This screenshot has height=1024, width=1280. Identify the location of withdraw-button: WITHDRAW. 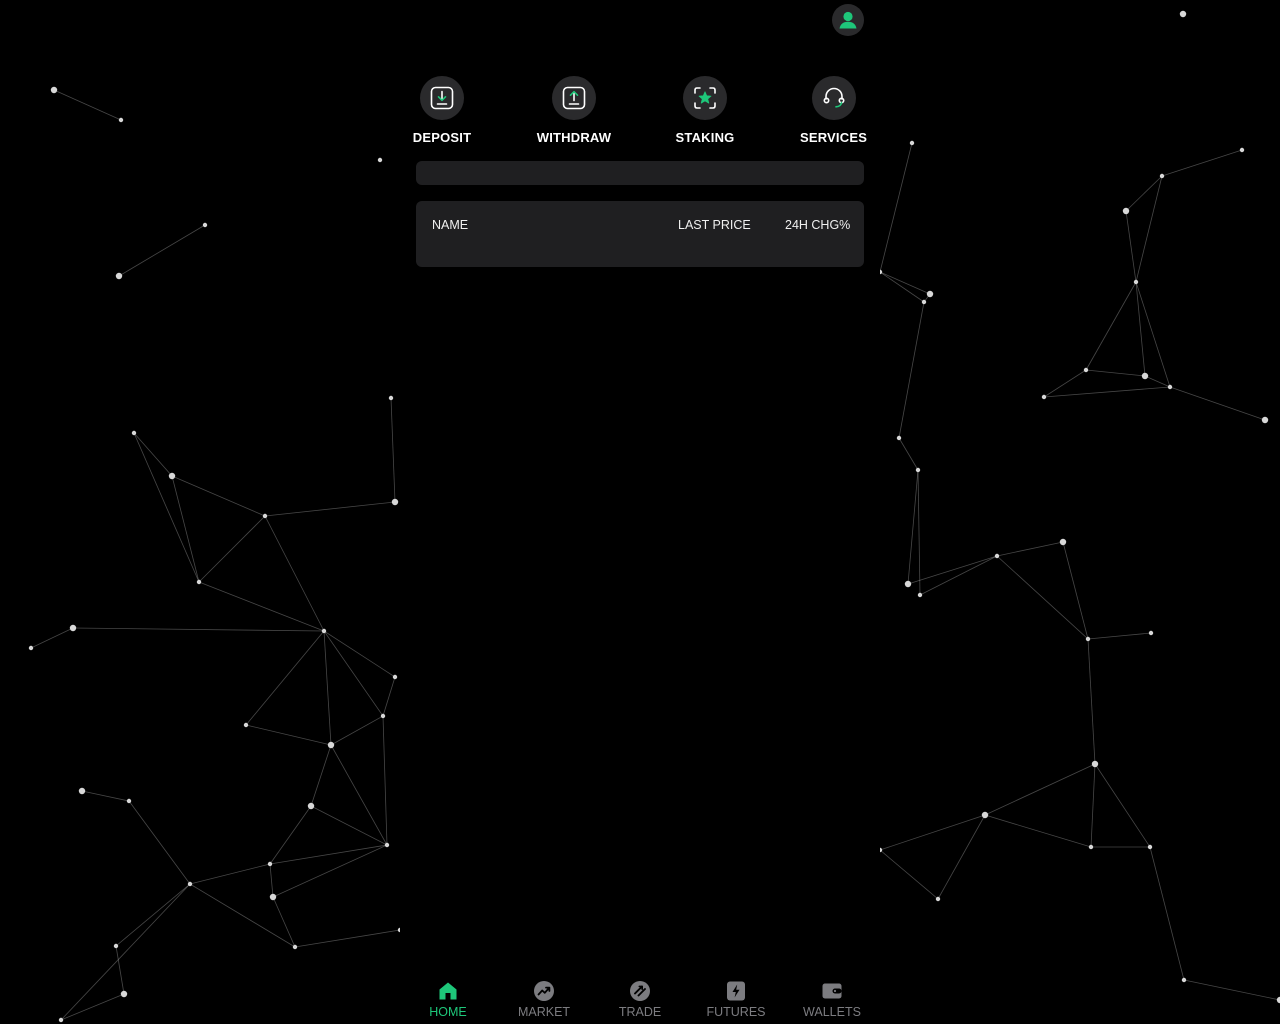
(574, 110).